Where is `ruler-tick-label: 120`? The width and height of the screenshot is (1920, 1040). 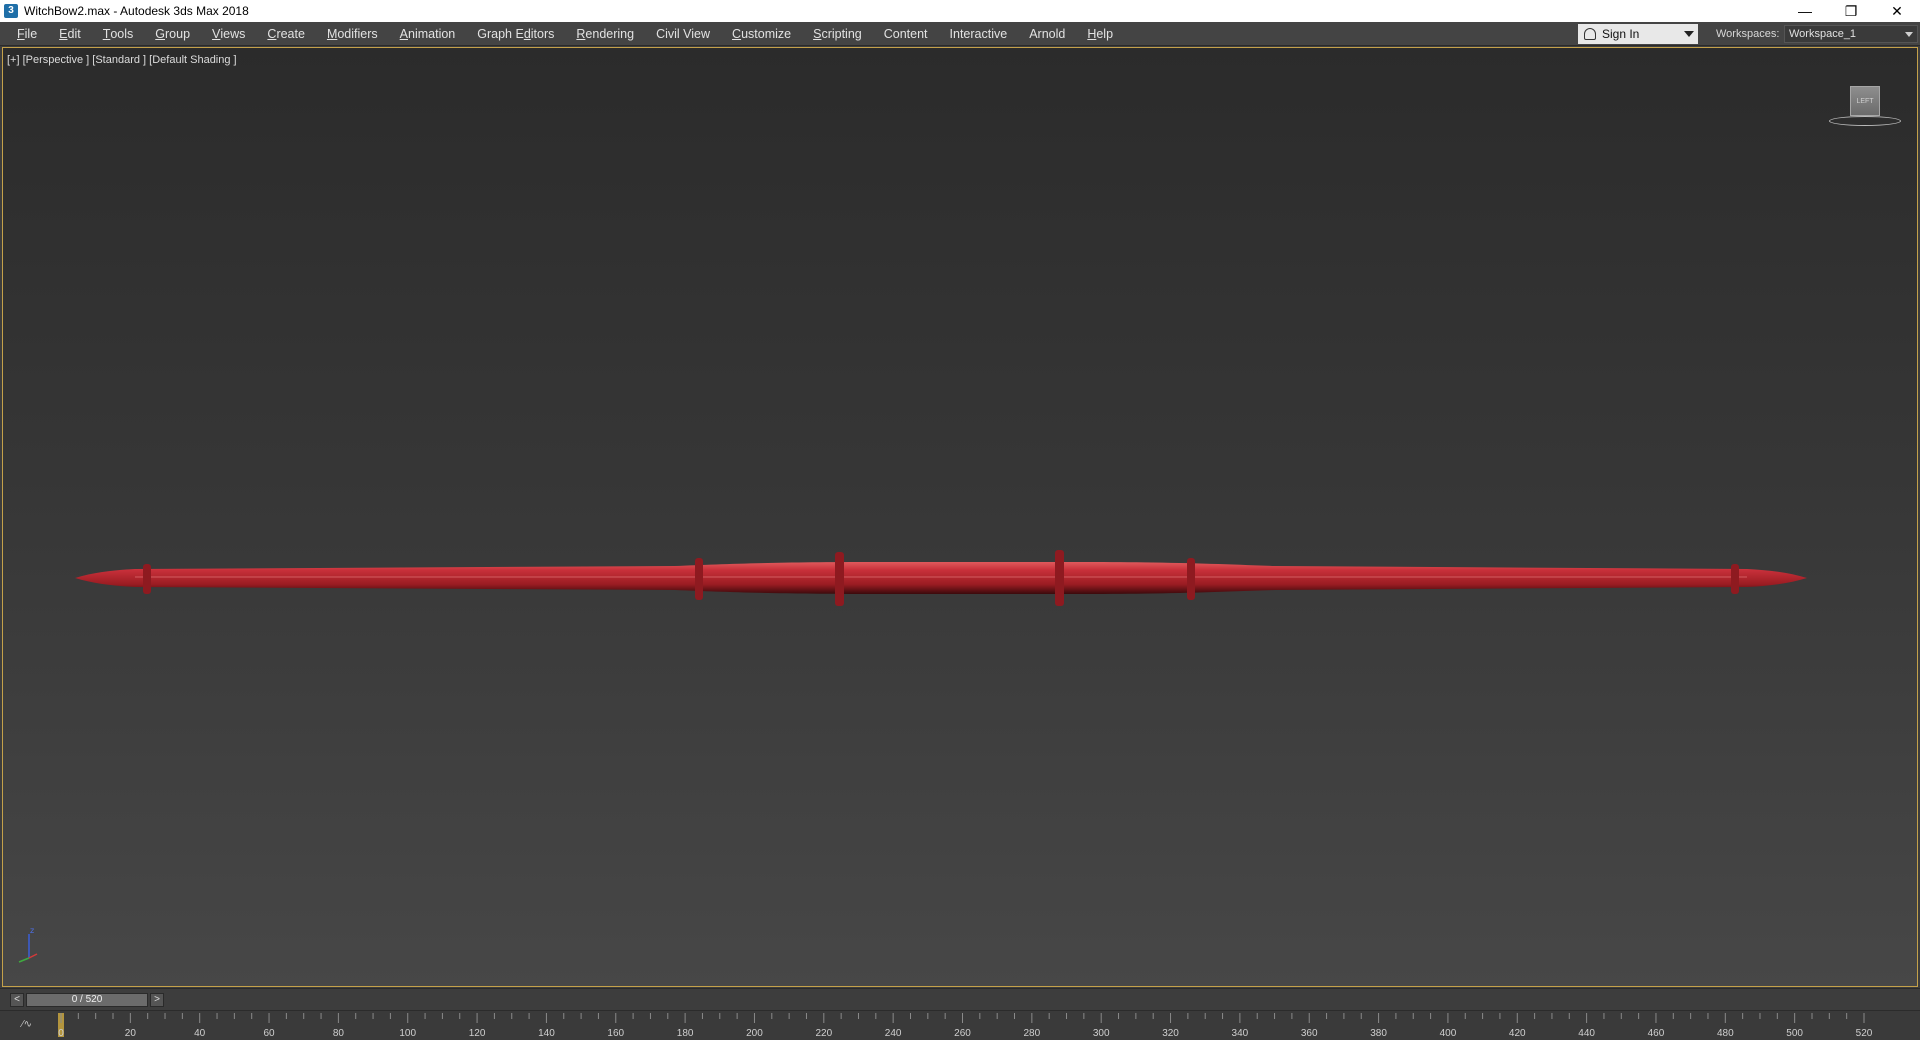
ruler-tick-label: 120 is located at coordinates (477, 1033).